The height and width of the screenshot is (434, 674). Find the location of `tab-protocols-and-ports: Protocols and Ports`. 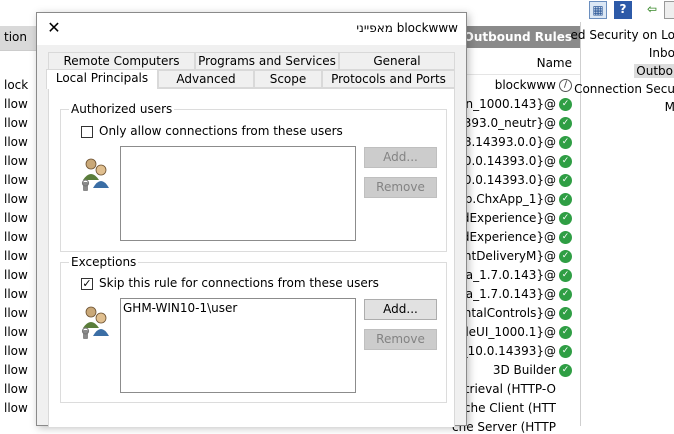

tab-protocols-and-ports: Protocols and Ports is located at coordinates (388, 79).